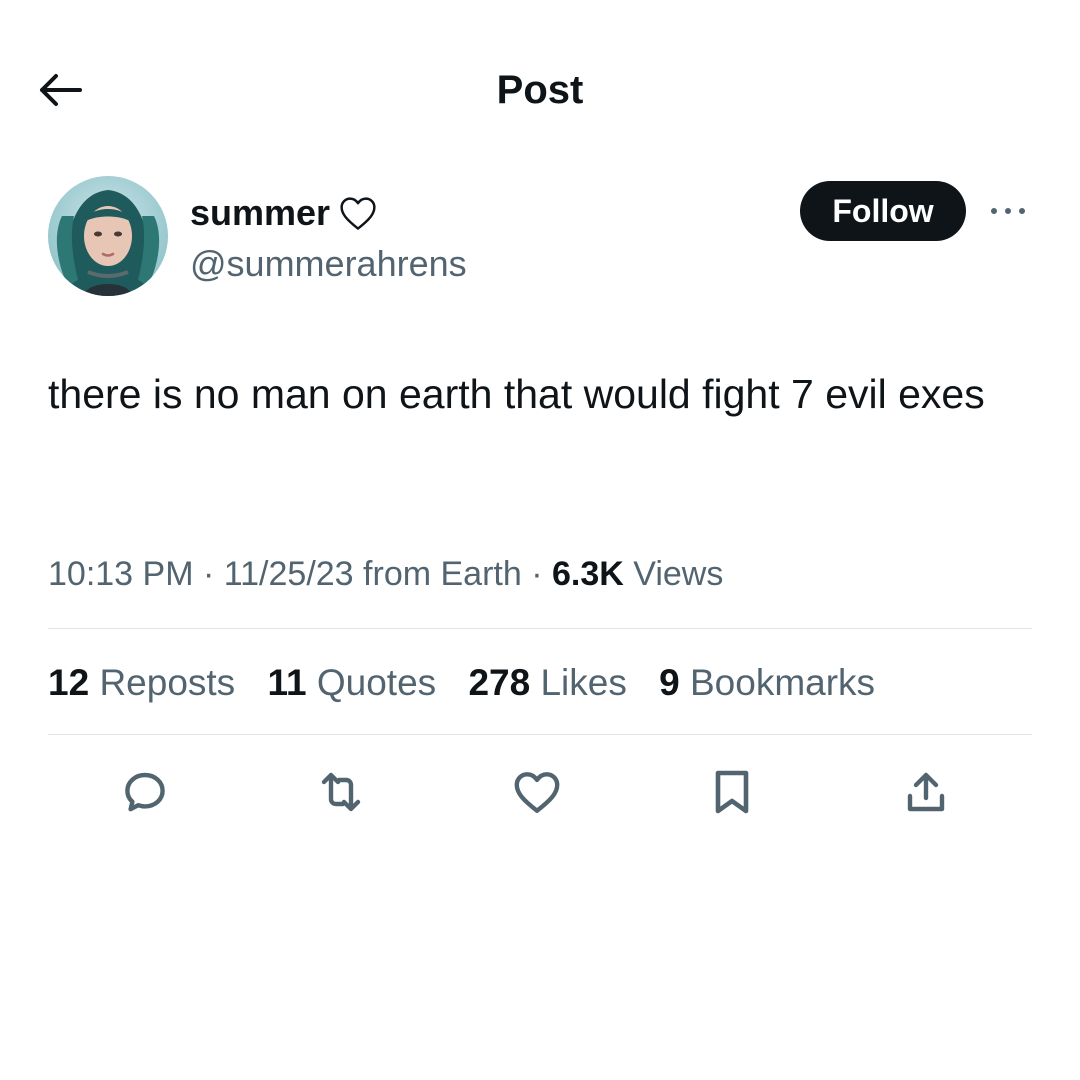 The height and width of the screenshot is (1080, 1080). What do you see at coordinates (442, 574) in the screenshot?
I see `post-location: from Earth` at bounding box center [442, 574].